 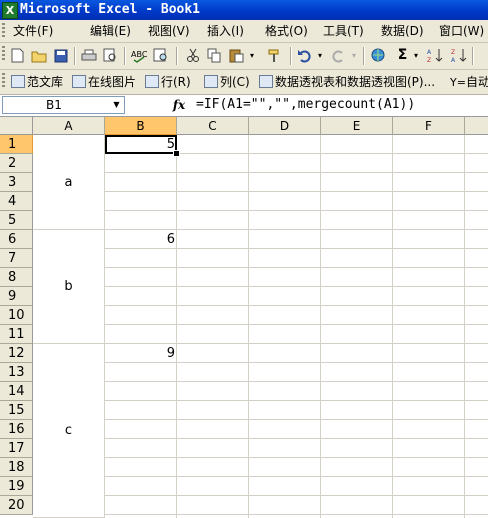 I want to click on cell-b12: 9, so click(x=140, y=353).